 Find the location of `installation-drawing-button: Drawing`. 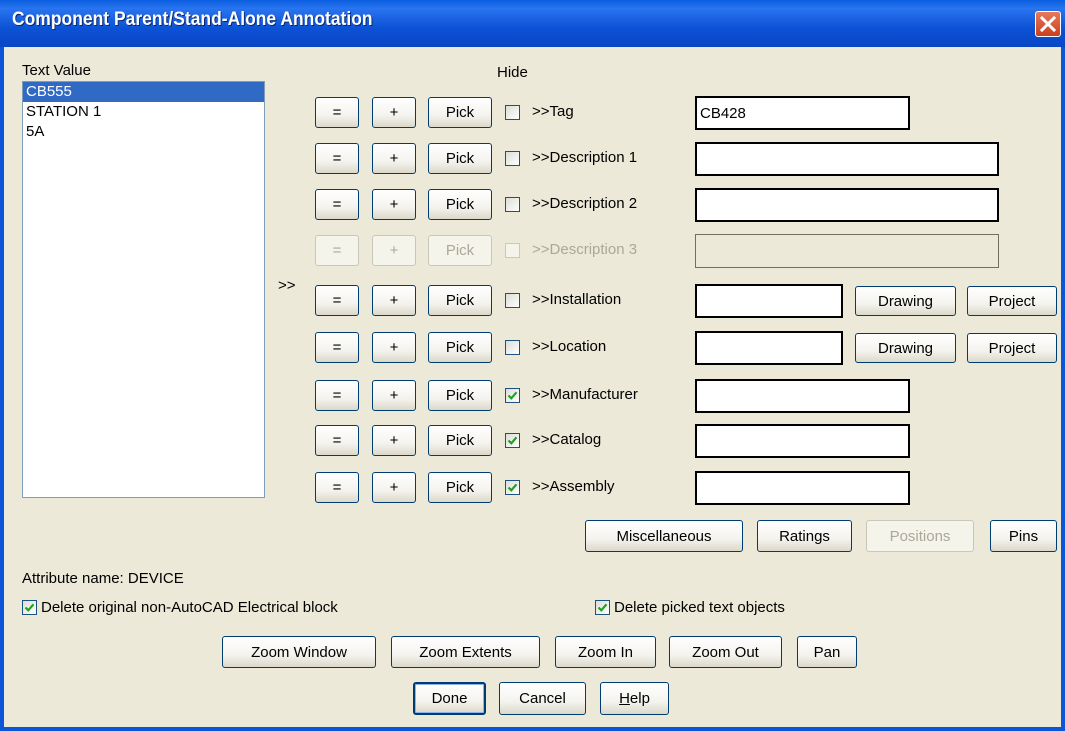

installation-drawing-button: Drawing is located at coordinates (905, 301).